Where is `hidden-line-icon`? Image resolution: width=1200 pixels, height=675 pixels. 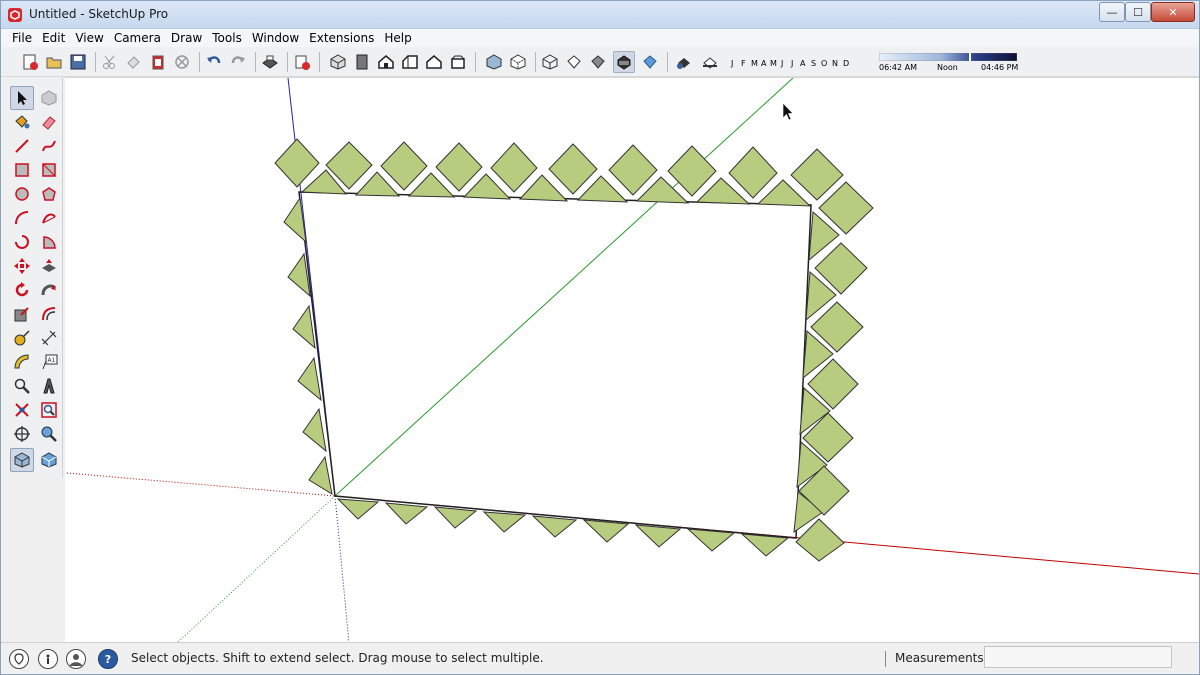
hidden-line-icon is located at coordinates (574, 62).